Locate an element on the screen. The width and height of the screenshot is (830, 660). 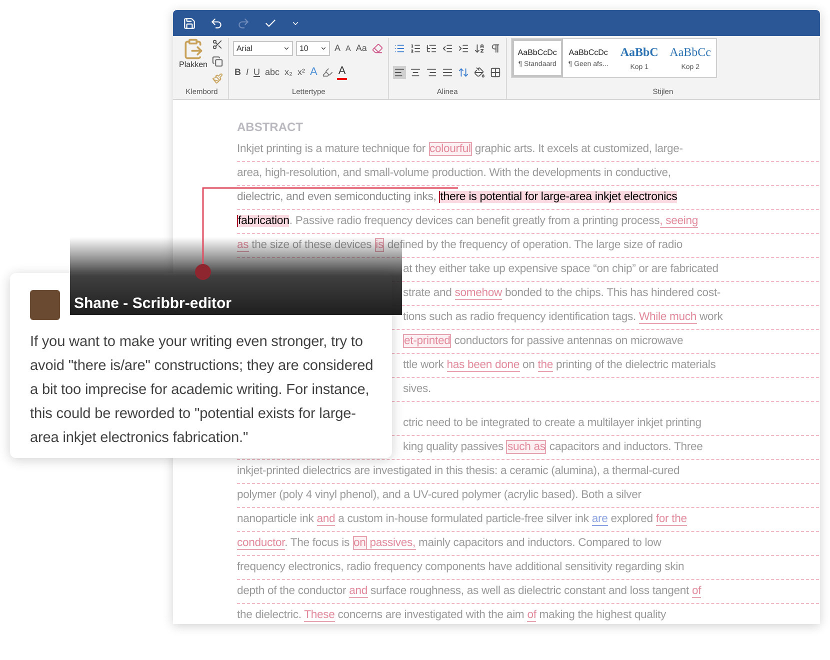
font-name-field: Arial is located at coordinates (263, 48).